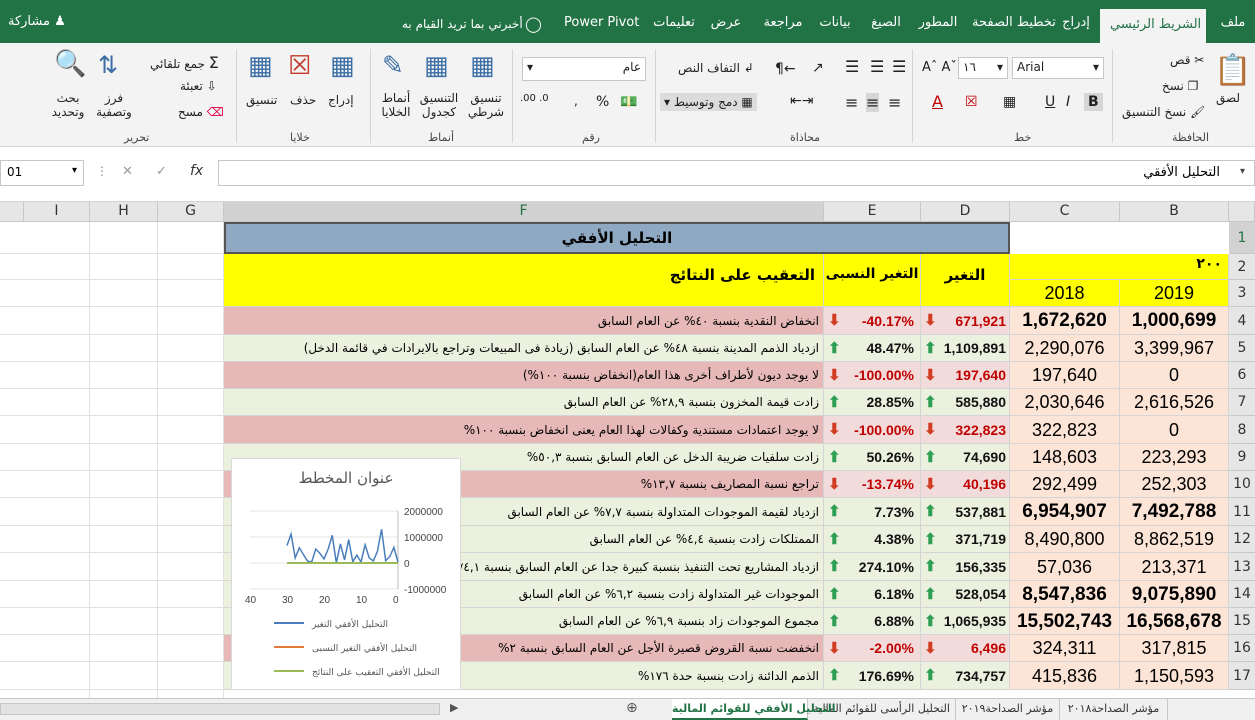 Image resolution: width=1255 pixels, height=720 pixels. I want to click on format-cells-icon: ▦, so click(260, 66).